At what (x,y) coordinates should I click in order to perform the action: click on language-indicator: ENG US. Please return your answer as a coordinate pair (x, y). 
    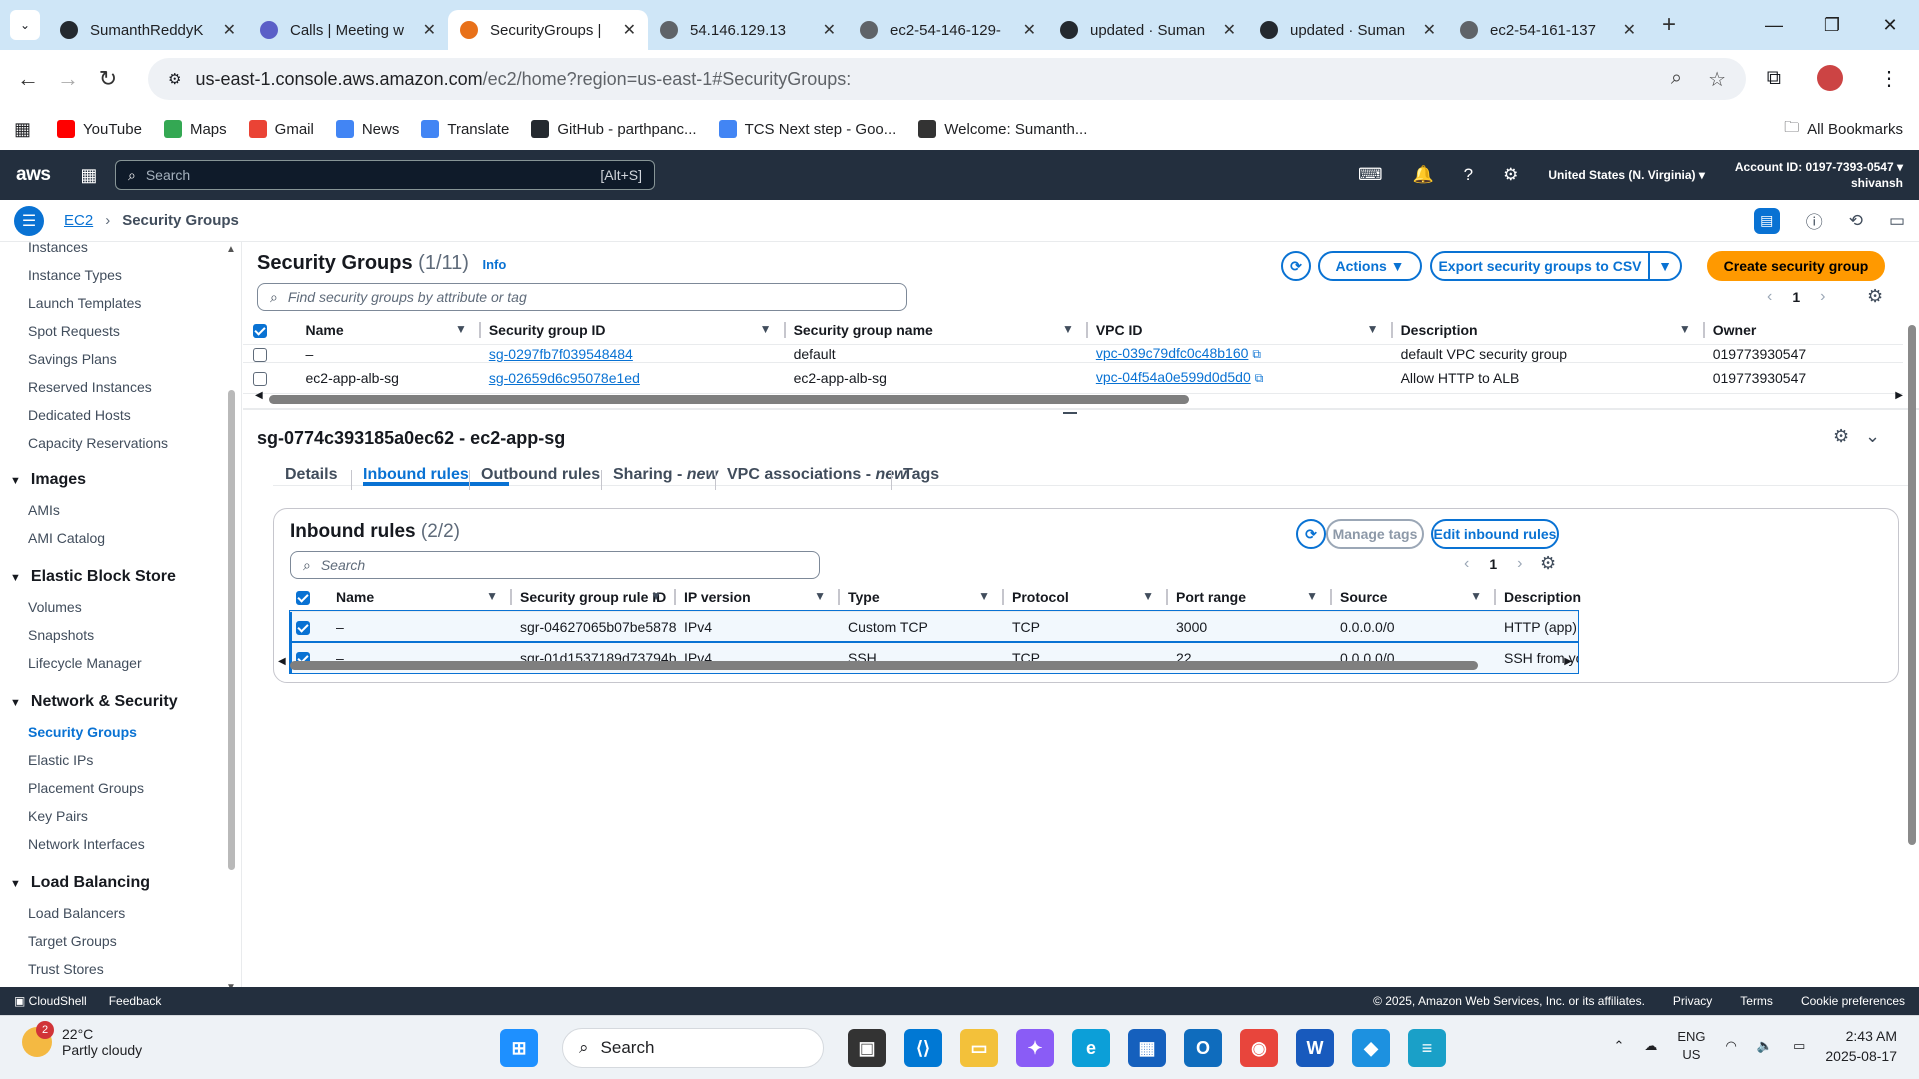
    Looking at the image, I should click on (1691, 1046).